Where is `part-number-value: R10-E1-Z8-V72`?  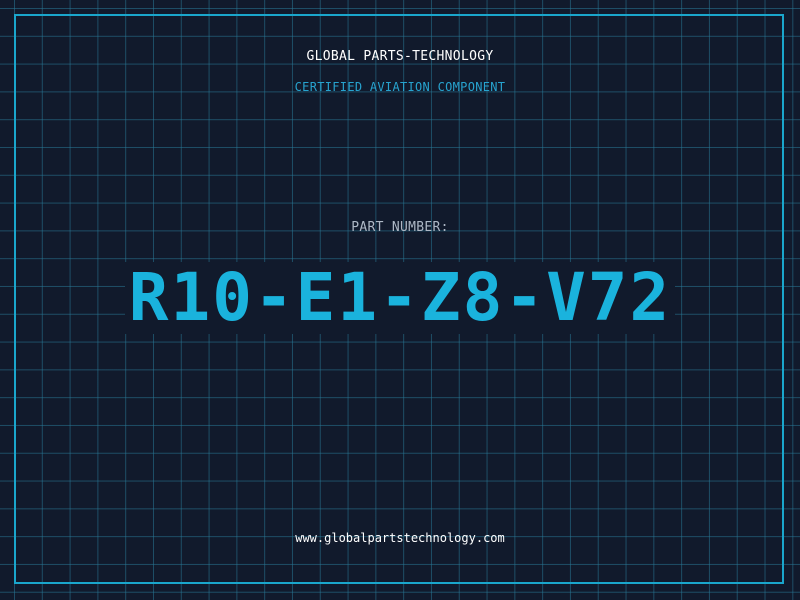 part-number-value: R10-E1-Z8-V72 is located at coordinates (400, 298).